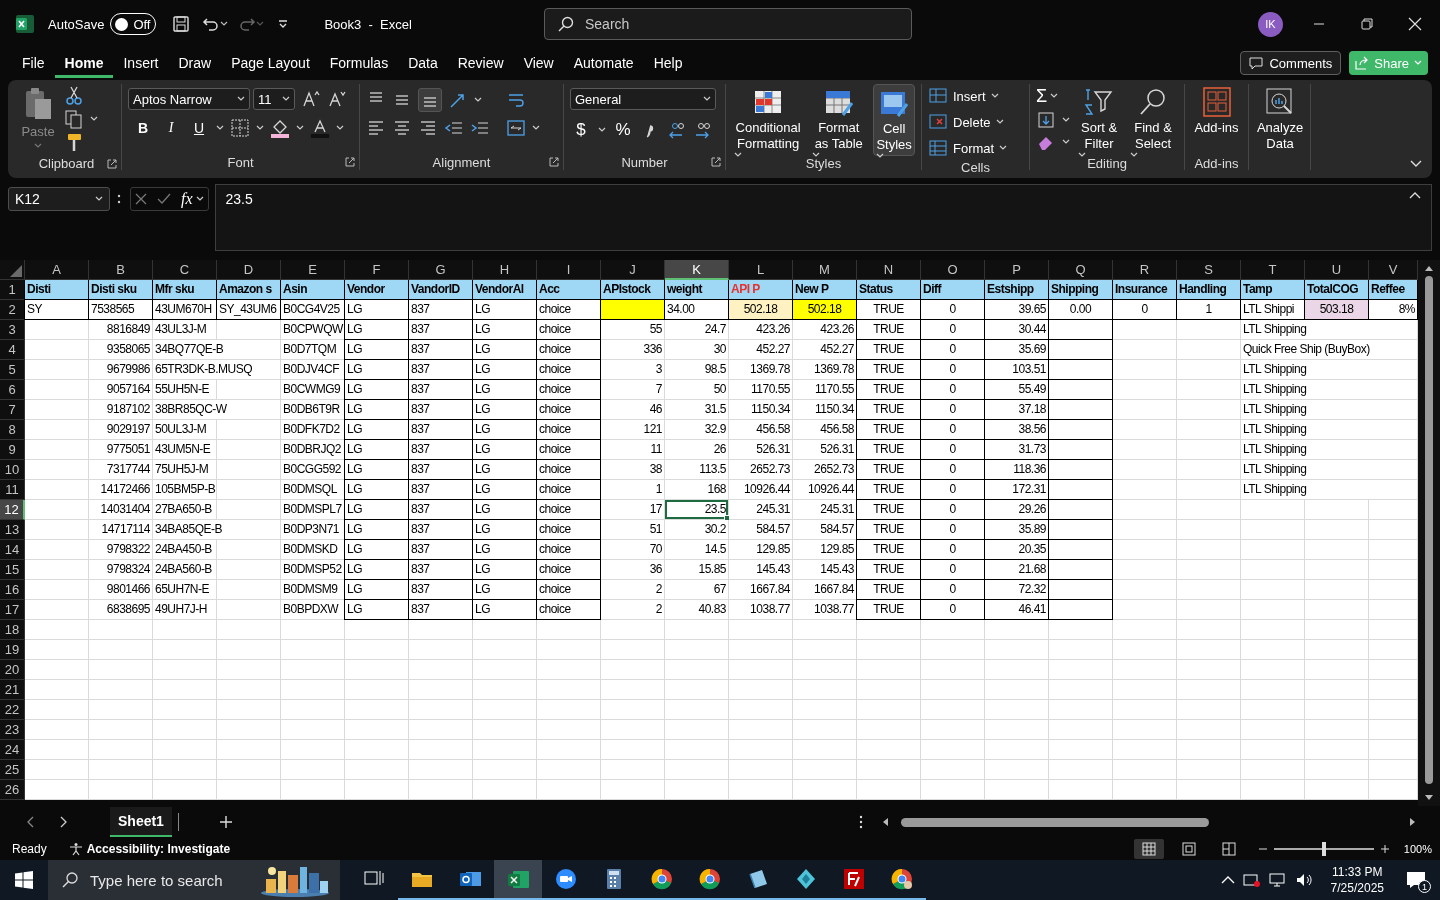 The height and width of the screenshot is (900, 1440). What do you see at coordinates (1017, 390) in the screenshot?
I see `table-cell: 55.49` at bounding box center [1017, 390].